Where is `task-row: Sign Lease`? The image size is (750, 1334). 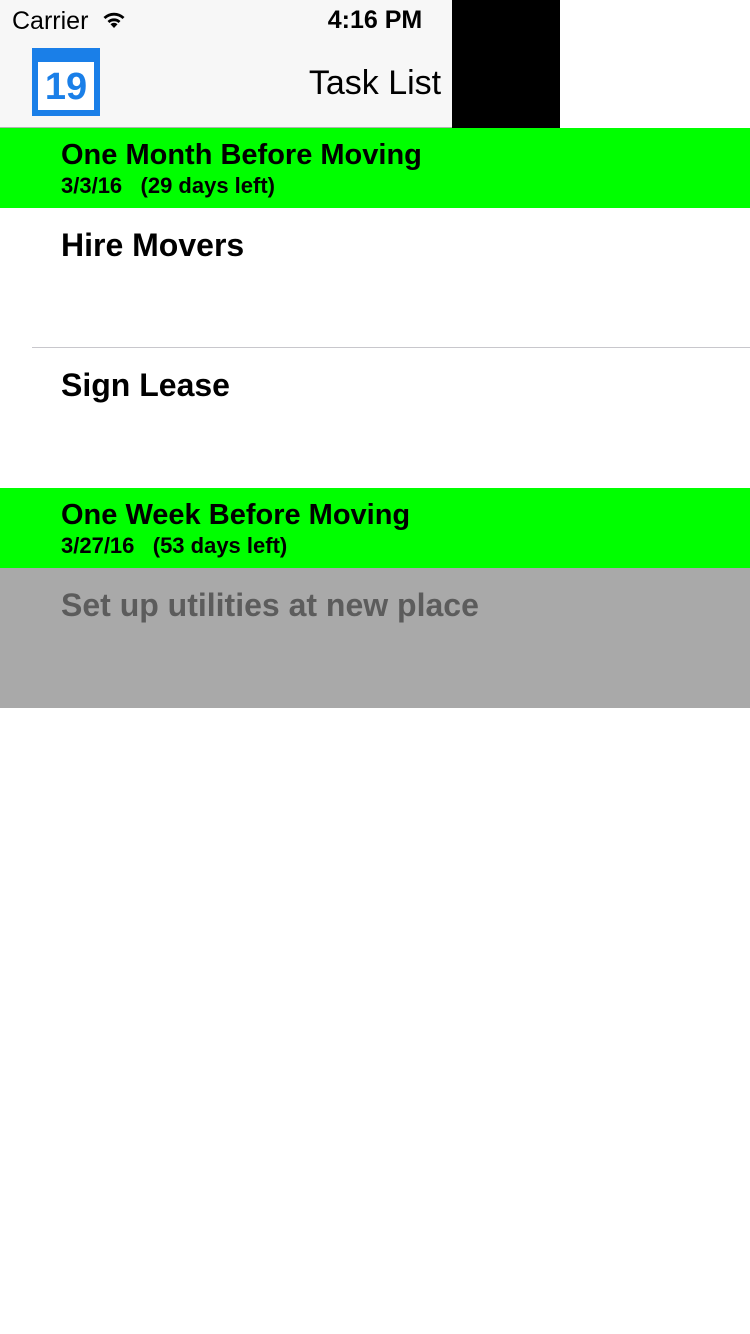
task-row: Sign Lease is located at coordinates (375, 418).